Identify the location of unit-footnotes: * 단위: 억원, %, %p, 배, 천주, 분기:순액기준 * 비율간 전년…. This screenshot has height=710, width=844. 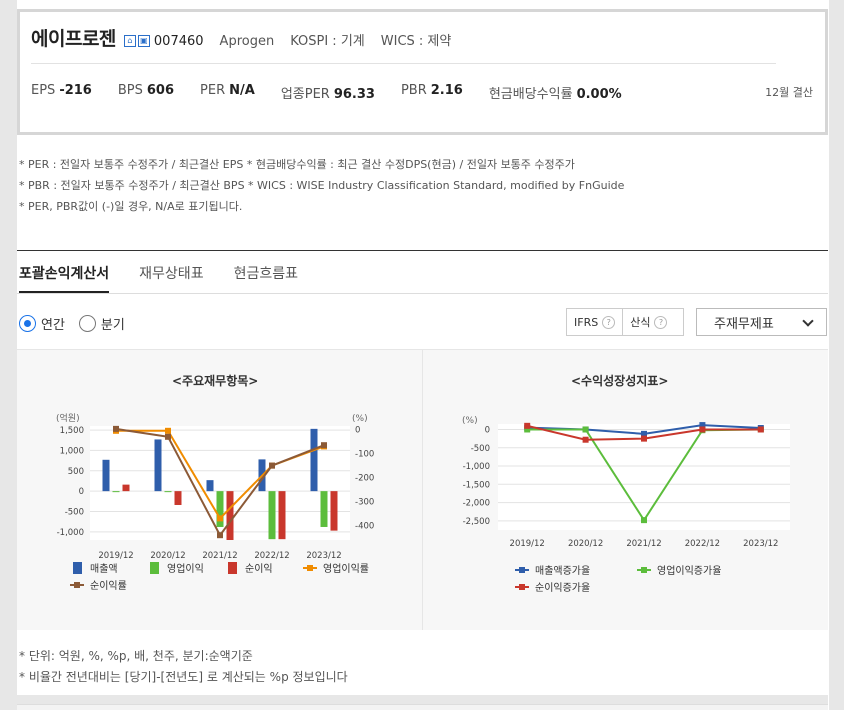
(183, 667).